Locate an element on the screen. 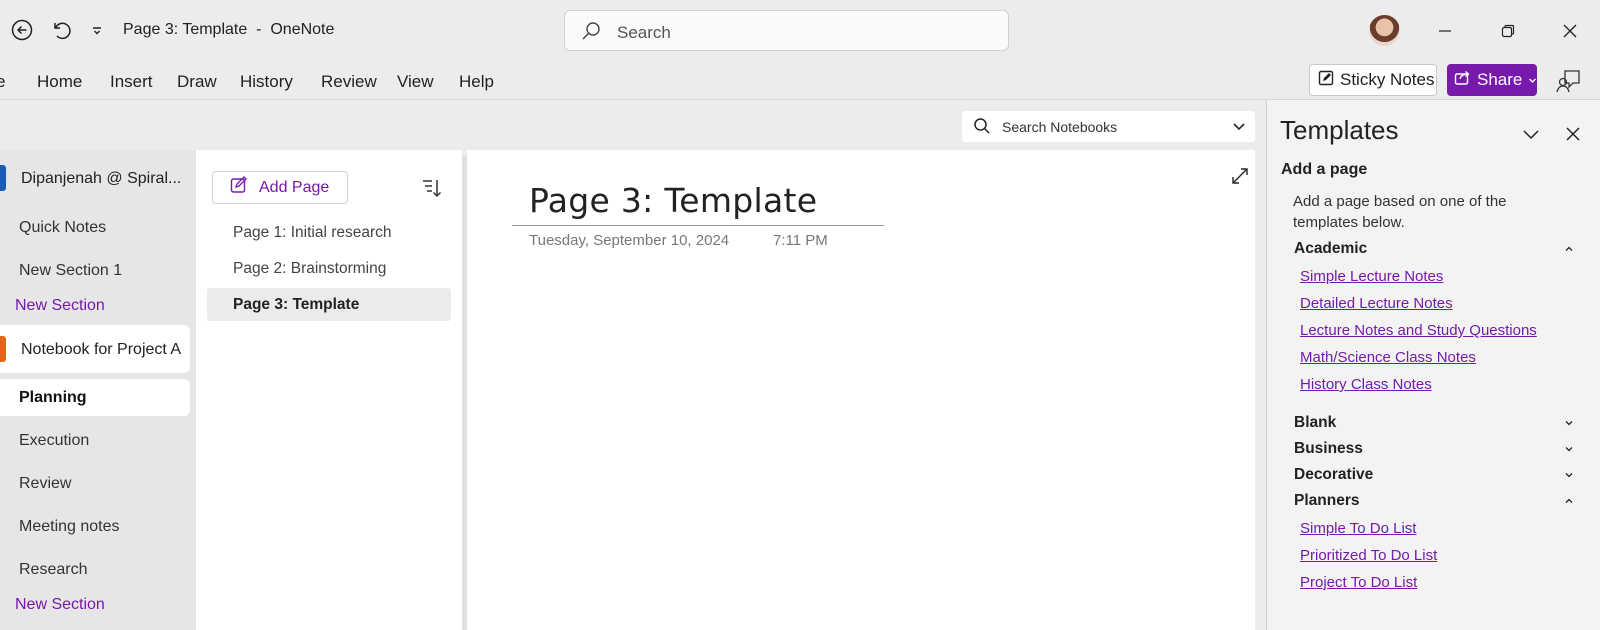 Image resolution: width=1600 pixels, height=630 pixels. tab-home: Home is located at coordinates (59, 82).